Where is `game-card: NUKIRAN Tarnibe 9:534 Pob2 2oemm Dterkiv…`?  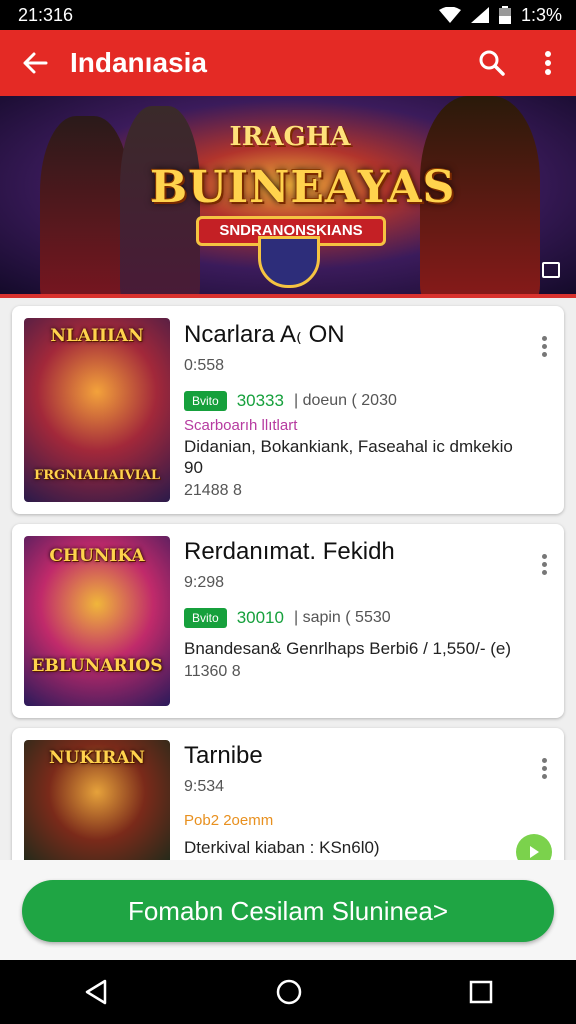
game-card: NUKIRAN Tarnibe 9:534 Pob2 2oemm Dterkiv… is located at coordinates (288, 803).